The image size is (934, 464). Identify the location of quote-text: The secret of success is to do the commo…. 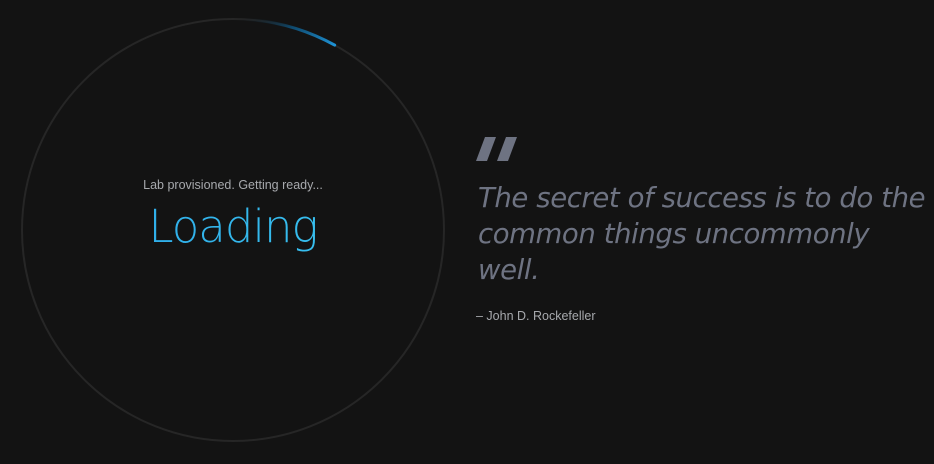
(702, 234).